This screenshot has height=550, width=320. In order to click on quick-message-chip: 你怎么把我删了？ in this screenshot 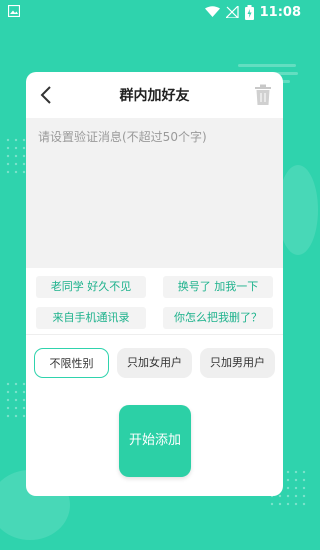, I will do `click(218, 318)`.